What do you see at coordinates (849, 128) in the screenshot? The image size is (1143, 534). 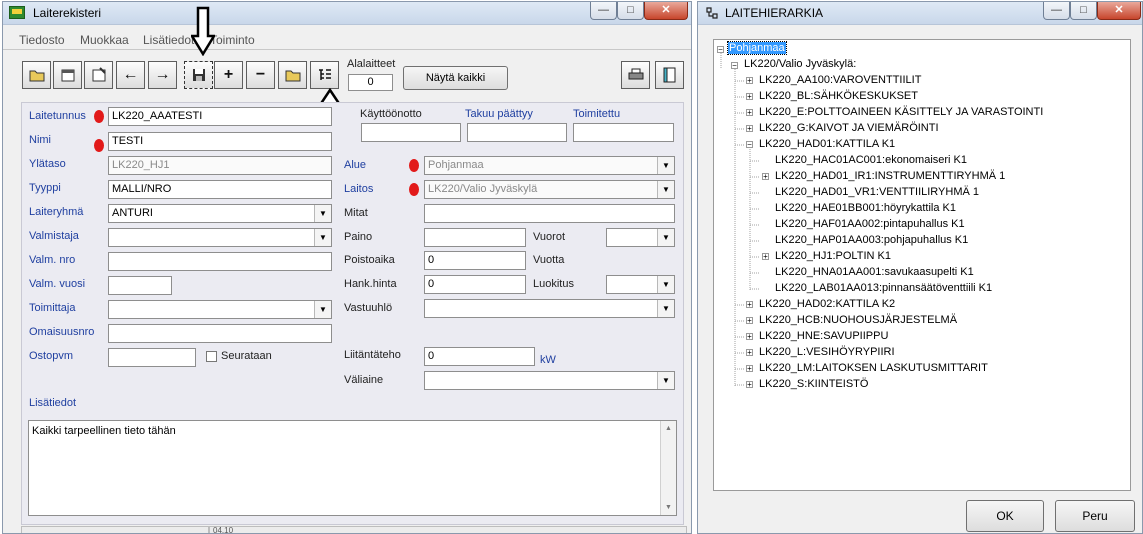 I see `tree-node: LK220_G:KAIVOT JA VIEMÄRÖINTI` at bounding box center [849, 128].